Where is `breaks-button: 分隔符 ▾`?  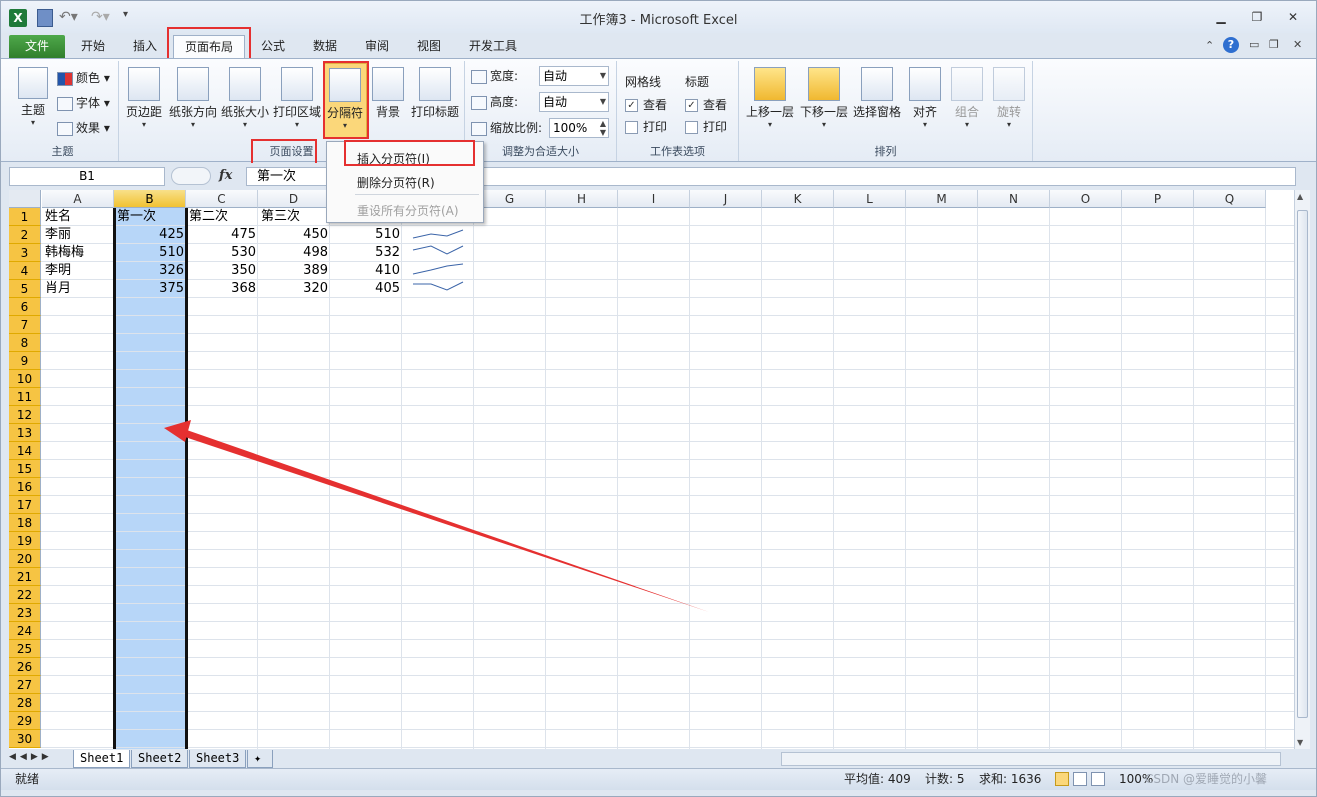 breaks-button: 分隔符 ▾ is located at coordinates (345, 101).